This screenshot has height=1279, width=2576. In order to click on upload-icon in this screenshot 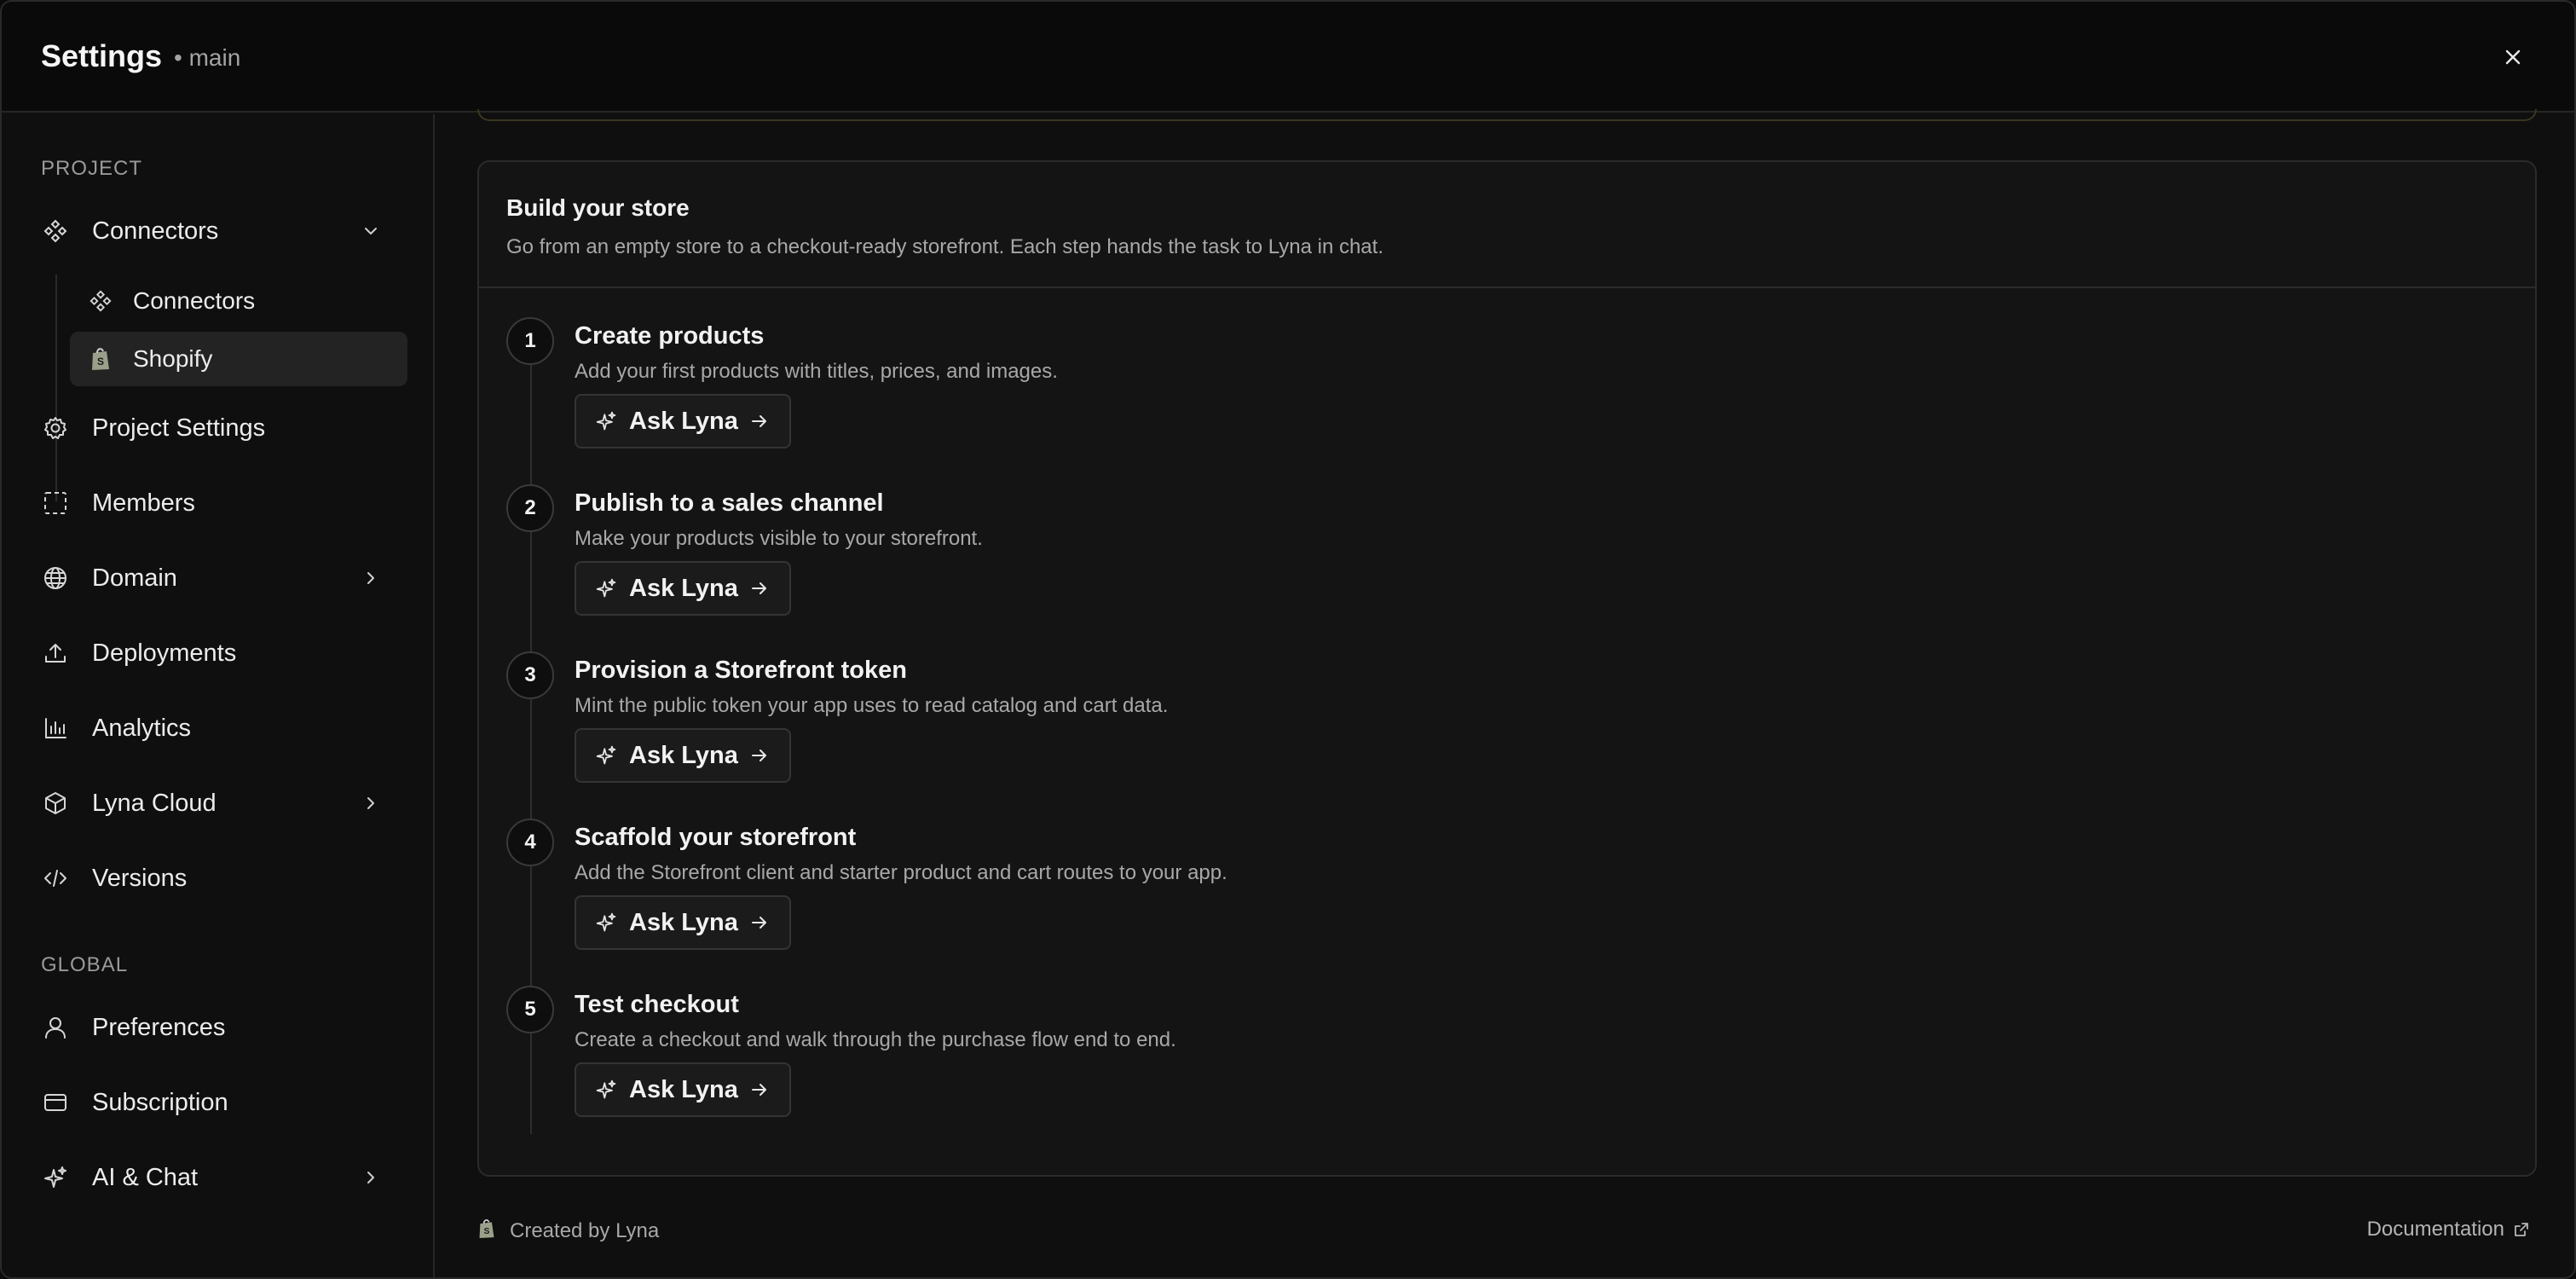, I will do `click(55, 653)`.